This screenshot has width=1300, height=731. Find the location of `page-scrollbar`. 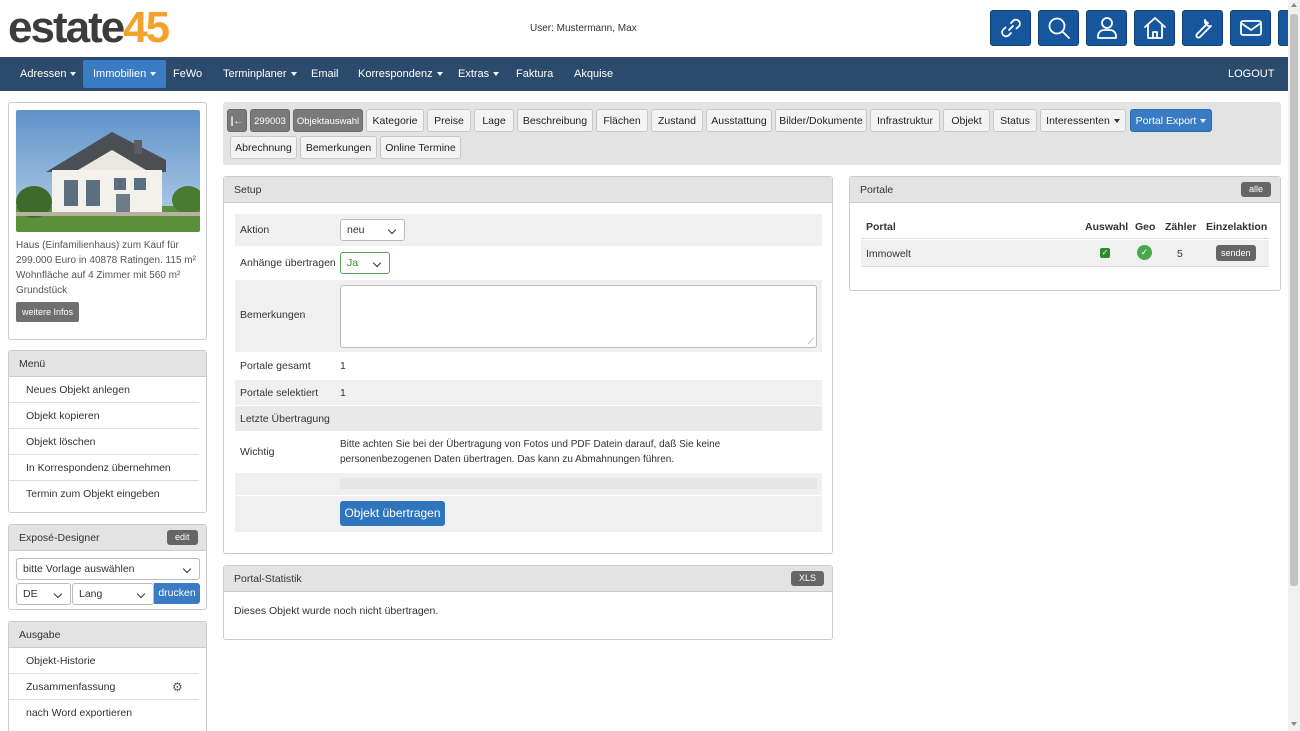

page-scrollbar is located at coordinates (1294, 365).